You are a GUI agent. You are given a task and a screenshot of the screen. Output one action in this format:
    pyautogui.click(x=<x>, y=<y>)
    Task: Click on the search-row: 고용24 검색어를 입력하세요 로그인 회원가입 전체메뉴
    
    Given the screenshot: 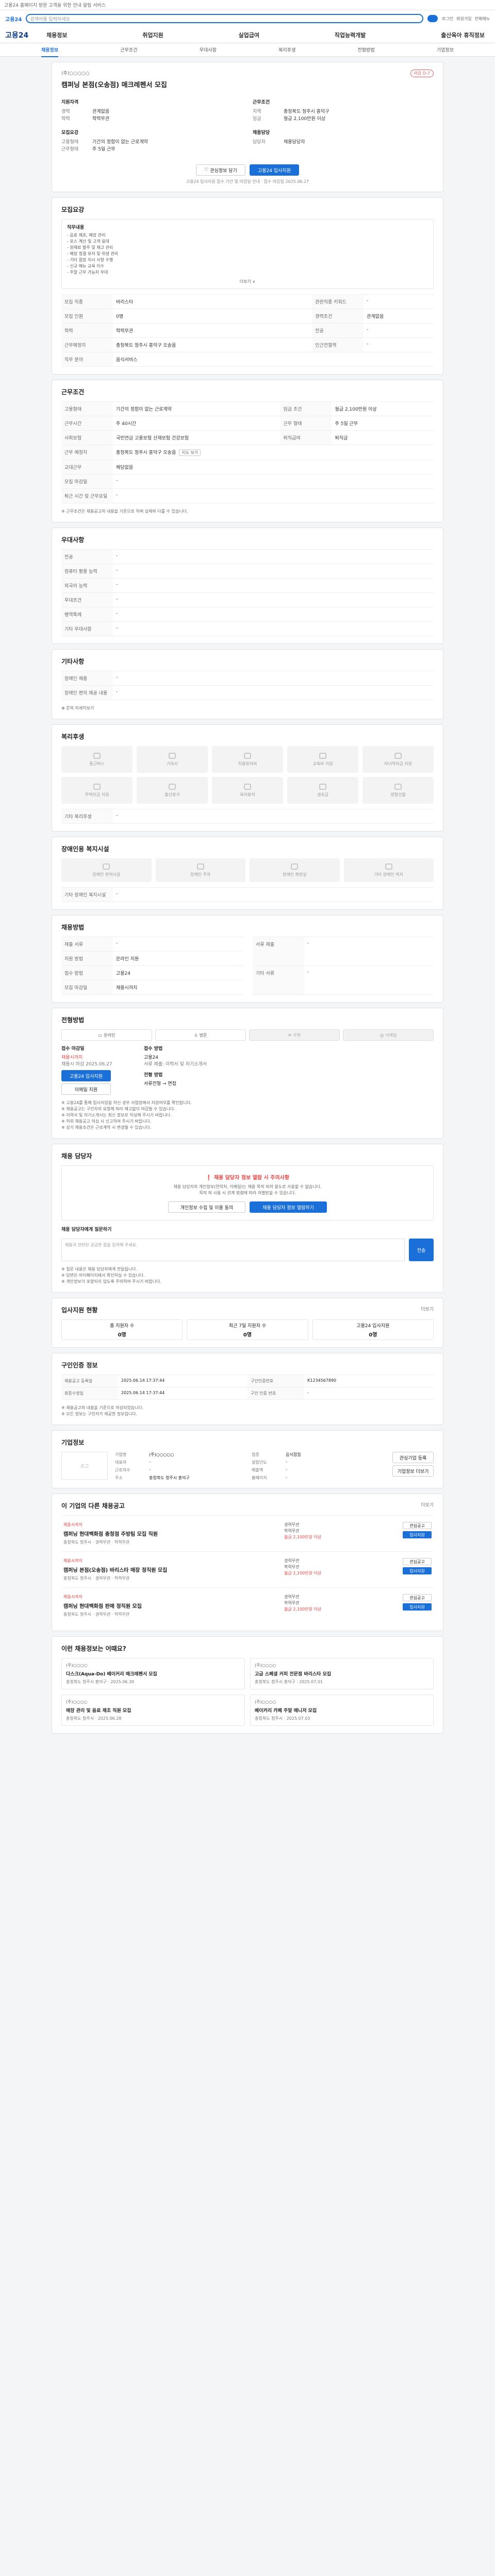 What is the action you would take?
    pyautogui.click(x=247, y=18)
    